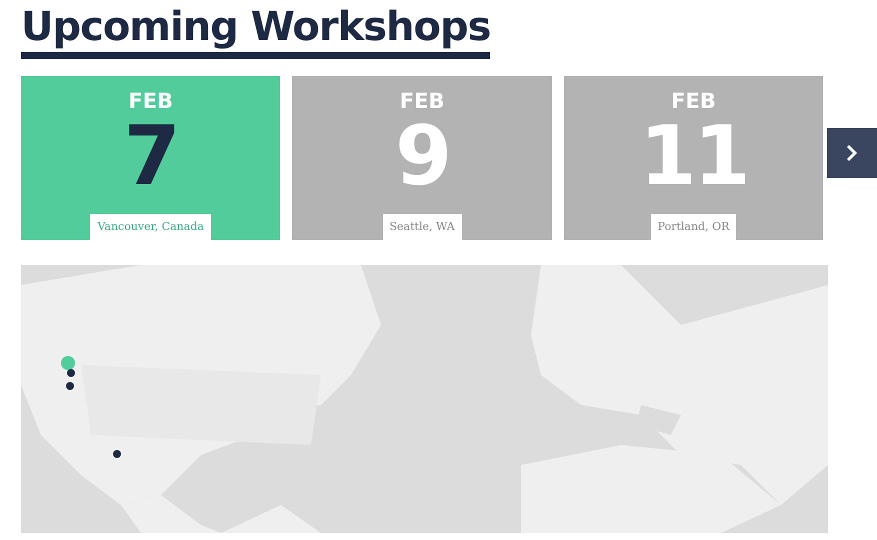 This screenshot has height=540, width=877. Describe the element at coordinates (693, 227) in the screenshot. I see `location-label: Portland, OR` at that location.